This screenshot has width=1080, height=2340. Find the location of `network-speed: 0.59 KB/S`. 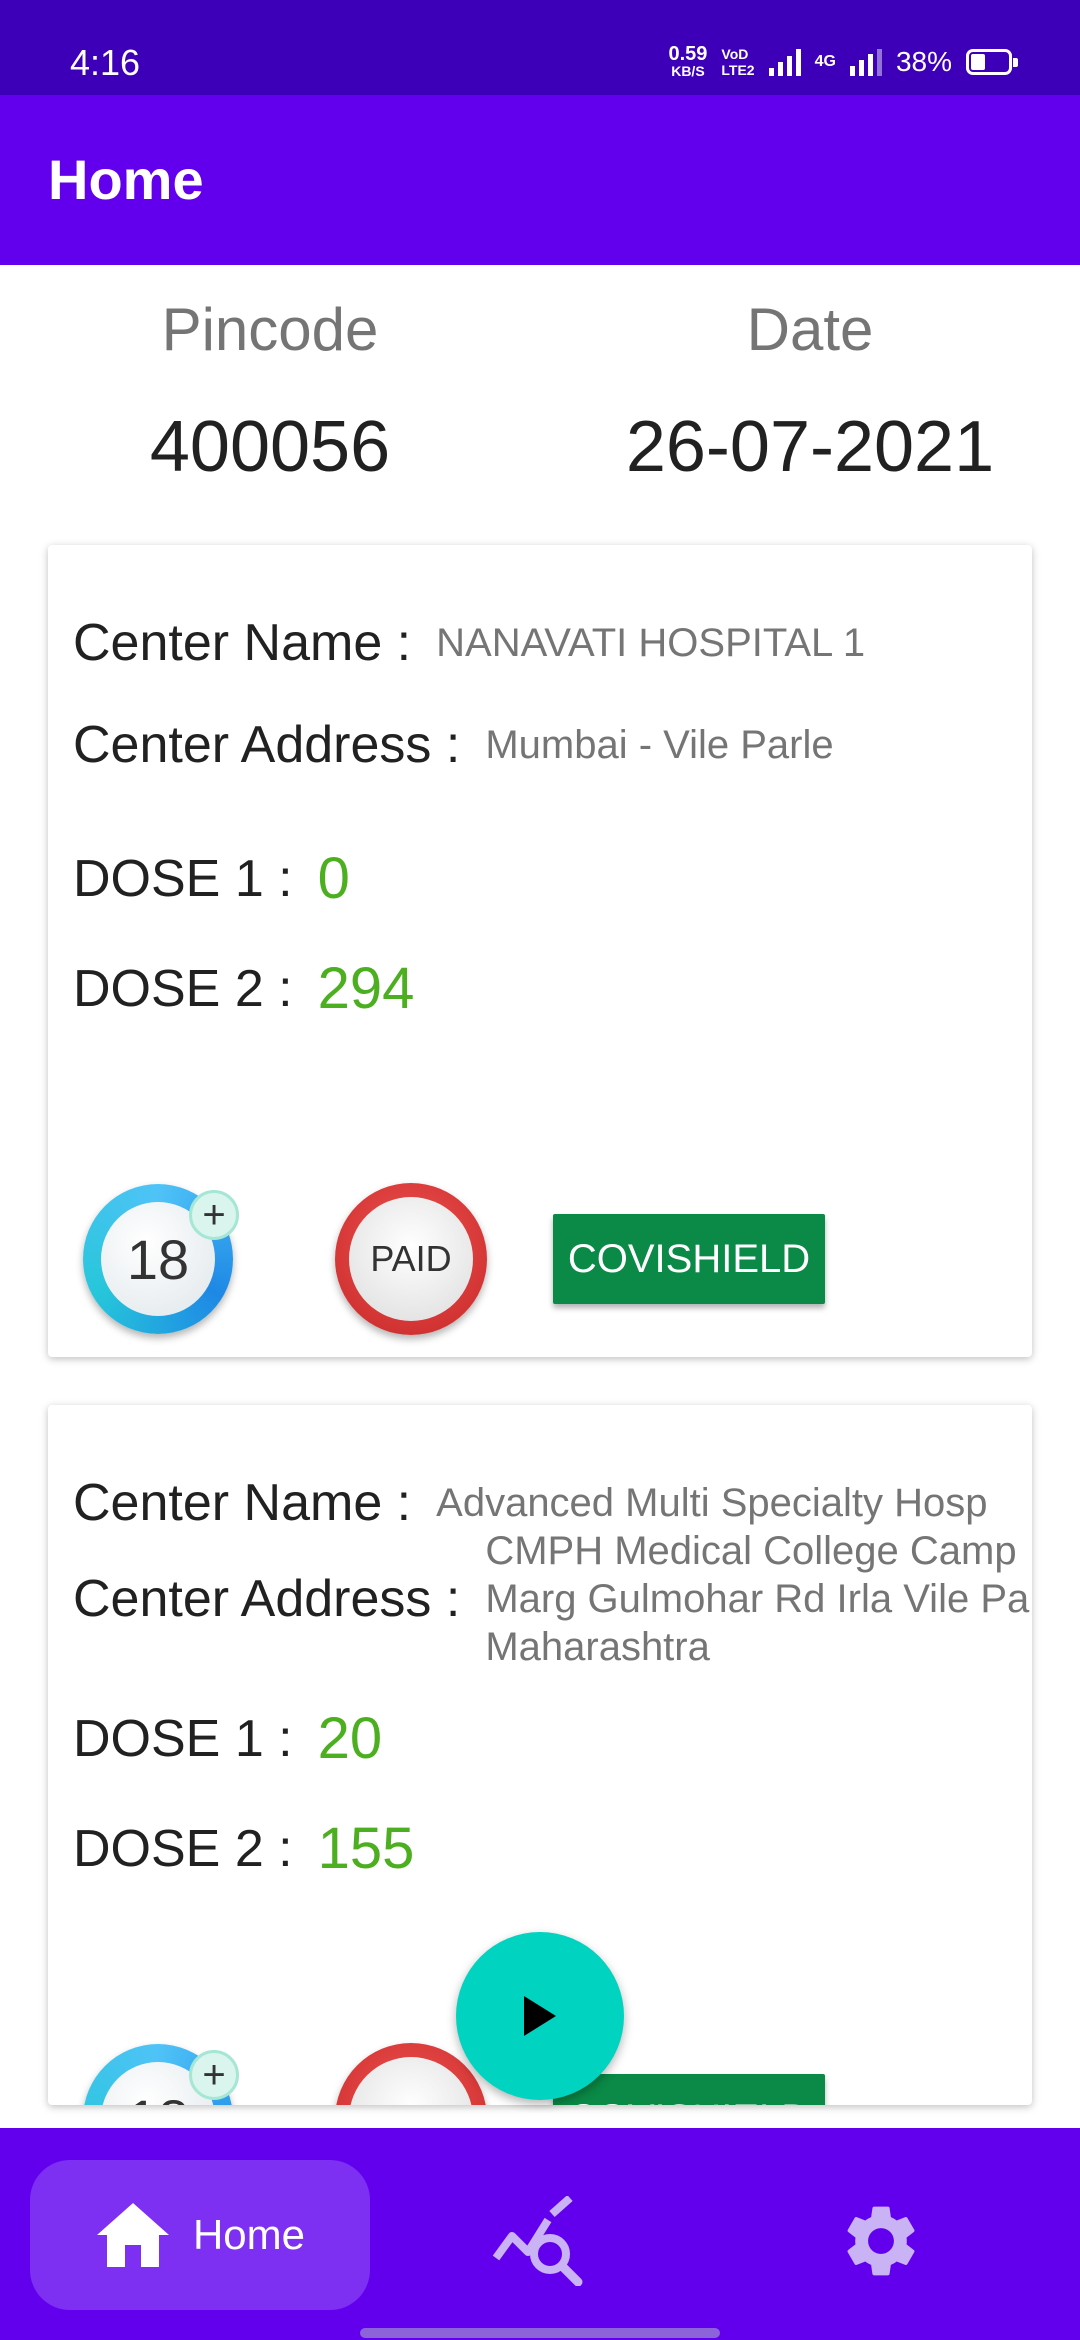

network-speed: 0.59 KB/S is located at coordinates (687, 61).